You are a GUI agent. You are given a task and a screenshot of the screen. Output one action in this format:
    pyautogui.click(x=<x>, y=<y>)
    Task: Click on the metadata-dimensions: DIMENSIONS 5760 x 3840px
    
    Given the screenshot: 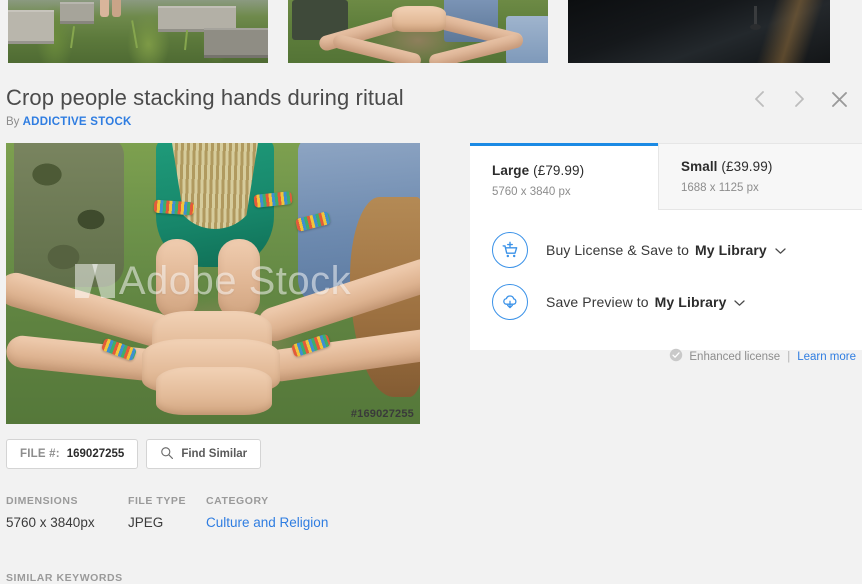 What is the action you would take?
    pyautogui.click(x=67, y=513)
    